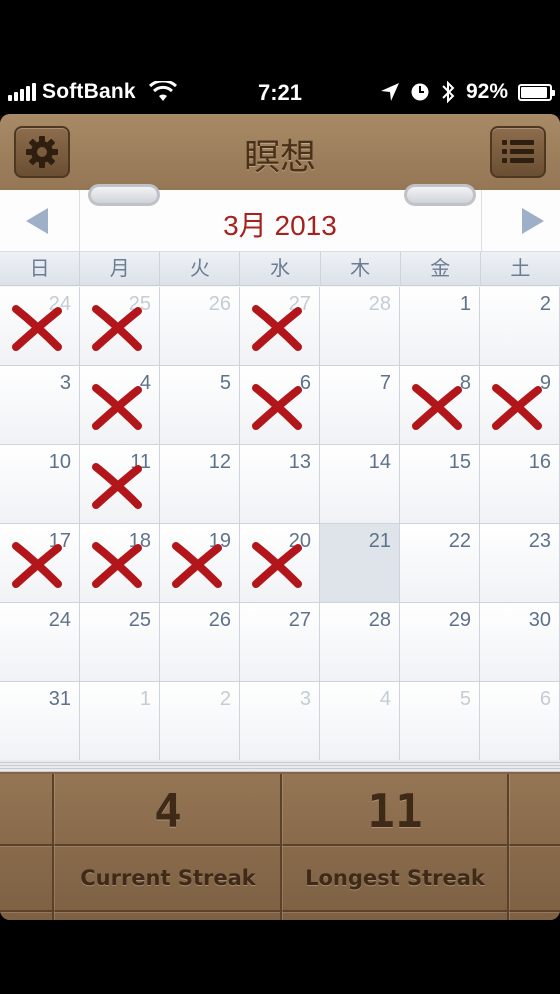 Image resolution: width=560 pixels, height=994 pixels. Describe the element at coordinates (459, 462) in the screenshot. I see `day-number: 15` at that location.